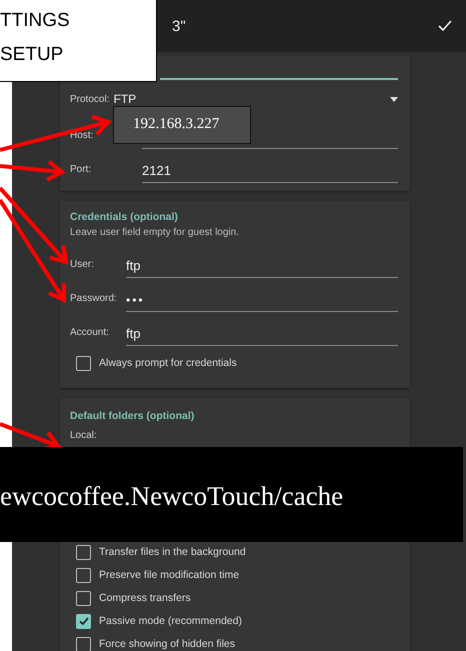  Describe the element at coordinates (169, 575) in the screenshot. I see `checkbox-label: Preserve file modification time` at that location.